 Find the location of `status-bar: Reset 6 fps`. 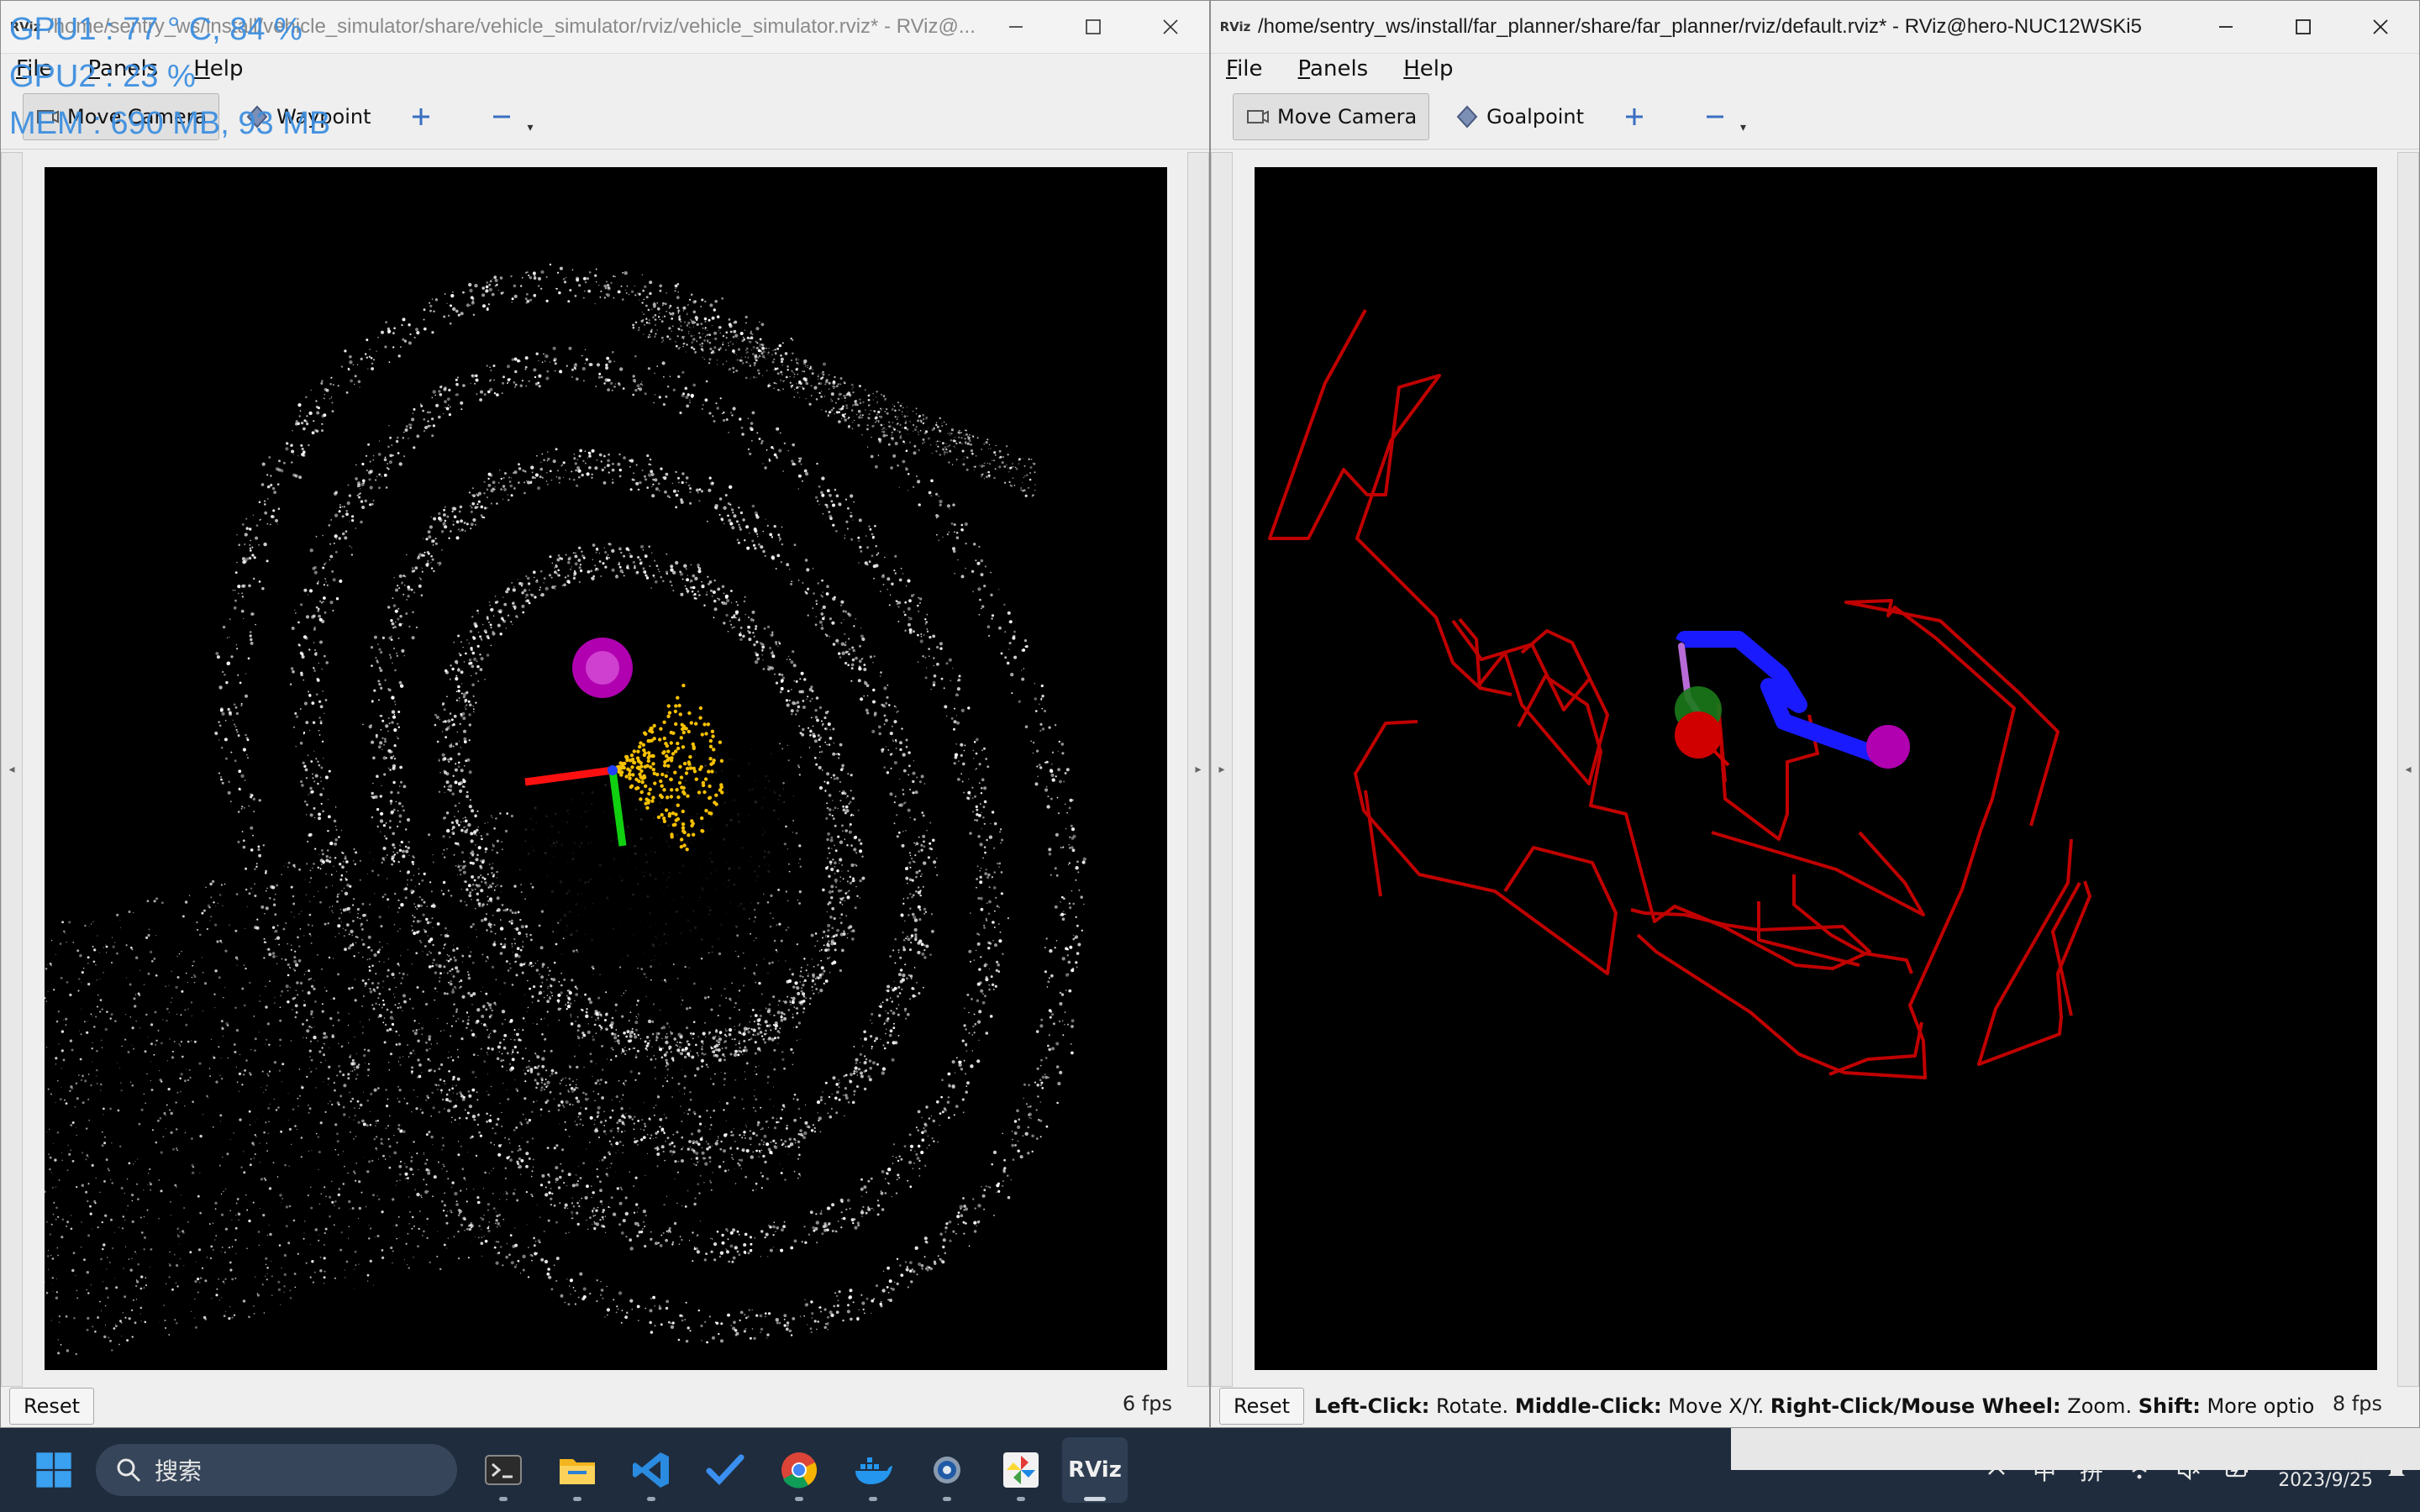

status-bar: Reset 6 fps is located at coordinates (605, 1406).